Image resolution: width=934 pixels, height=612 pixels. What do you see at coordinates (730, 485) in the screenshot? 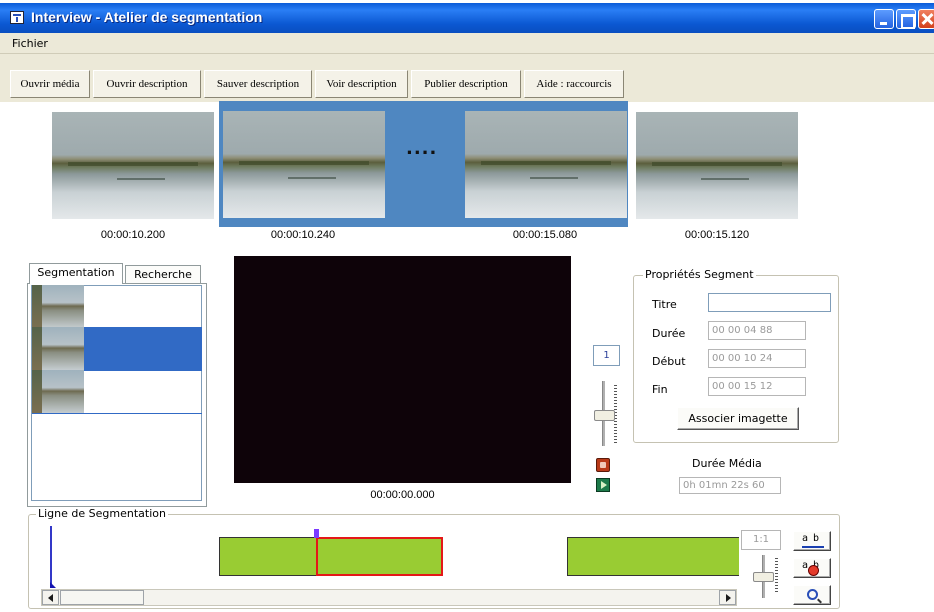
I see `media-duration-field: 0h 01mn 22s 60` at bounding box center [730, 485].